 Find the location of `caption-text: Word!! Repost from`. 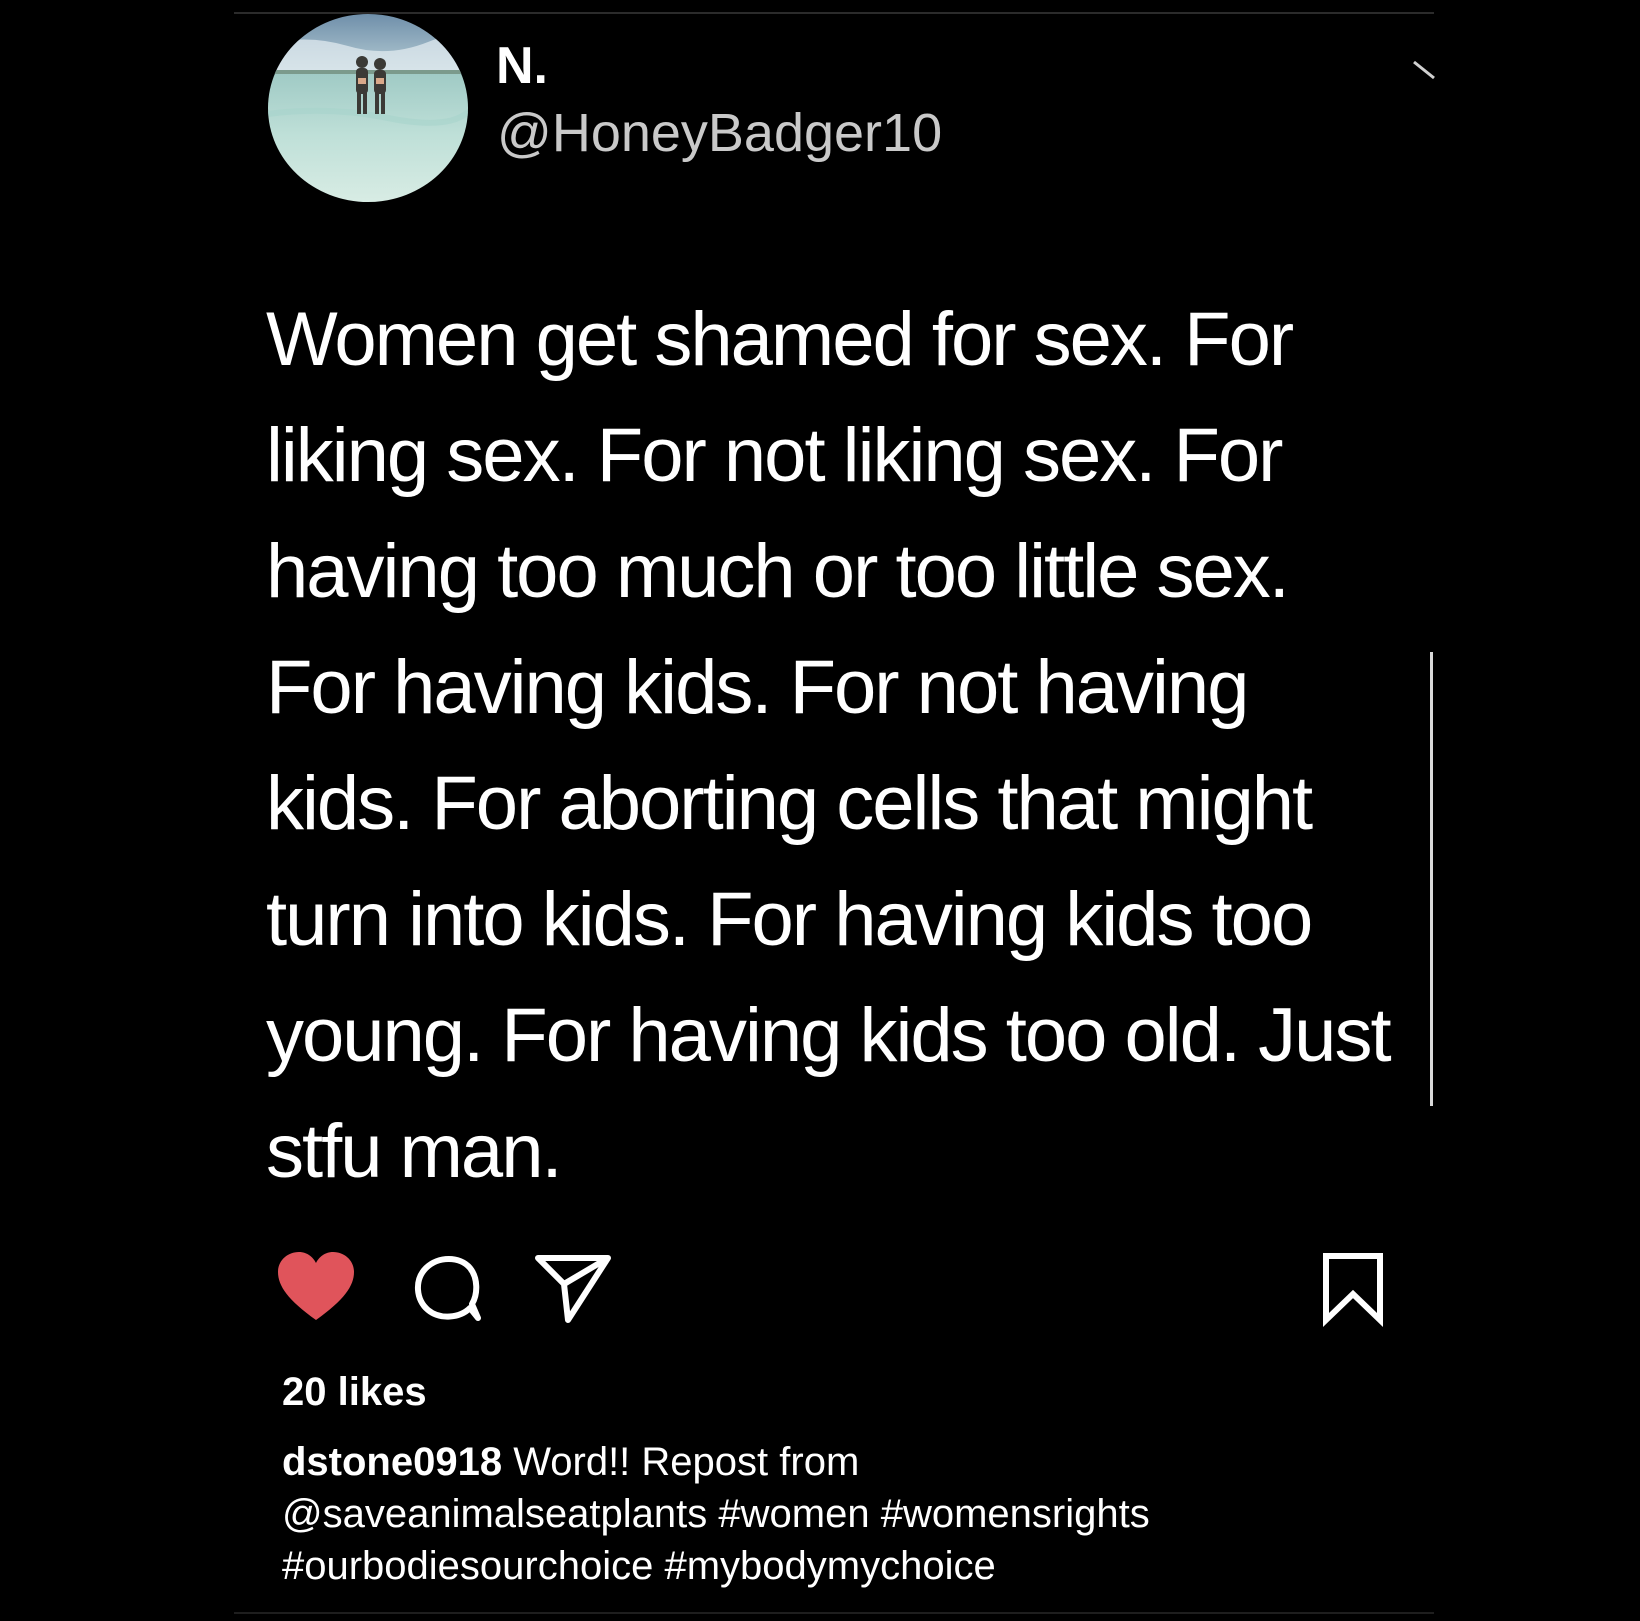

caption-text: Word!! Repost from is located at coordinates (681, 1462).